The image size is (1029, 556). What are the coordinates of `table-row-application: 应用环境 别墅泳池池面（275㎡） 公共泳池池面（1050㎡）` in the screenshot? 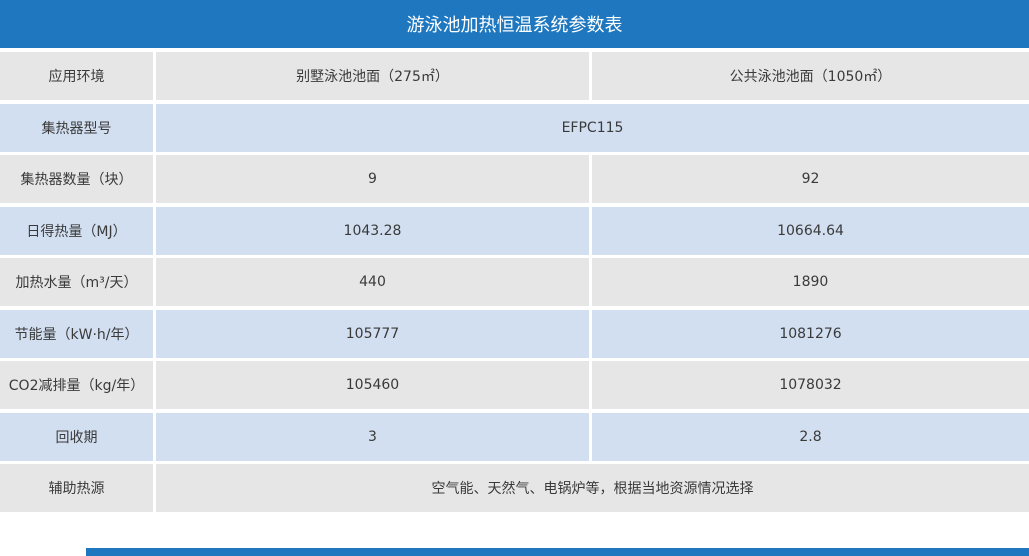 It's located at (514, 76).